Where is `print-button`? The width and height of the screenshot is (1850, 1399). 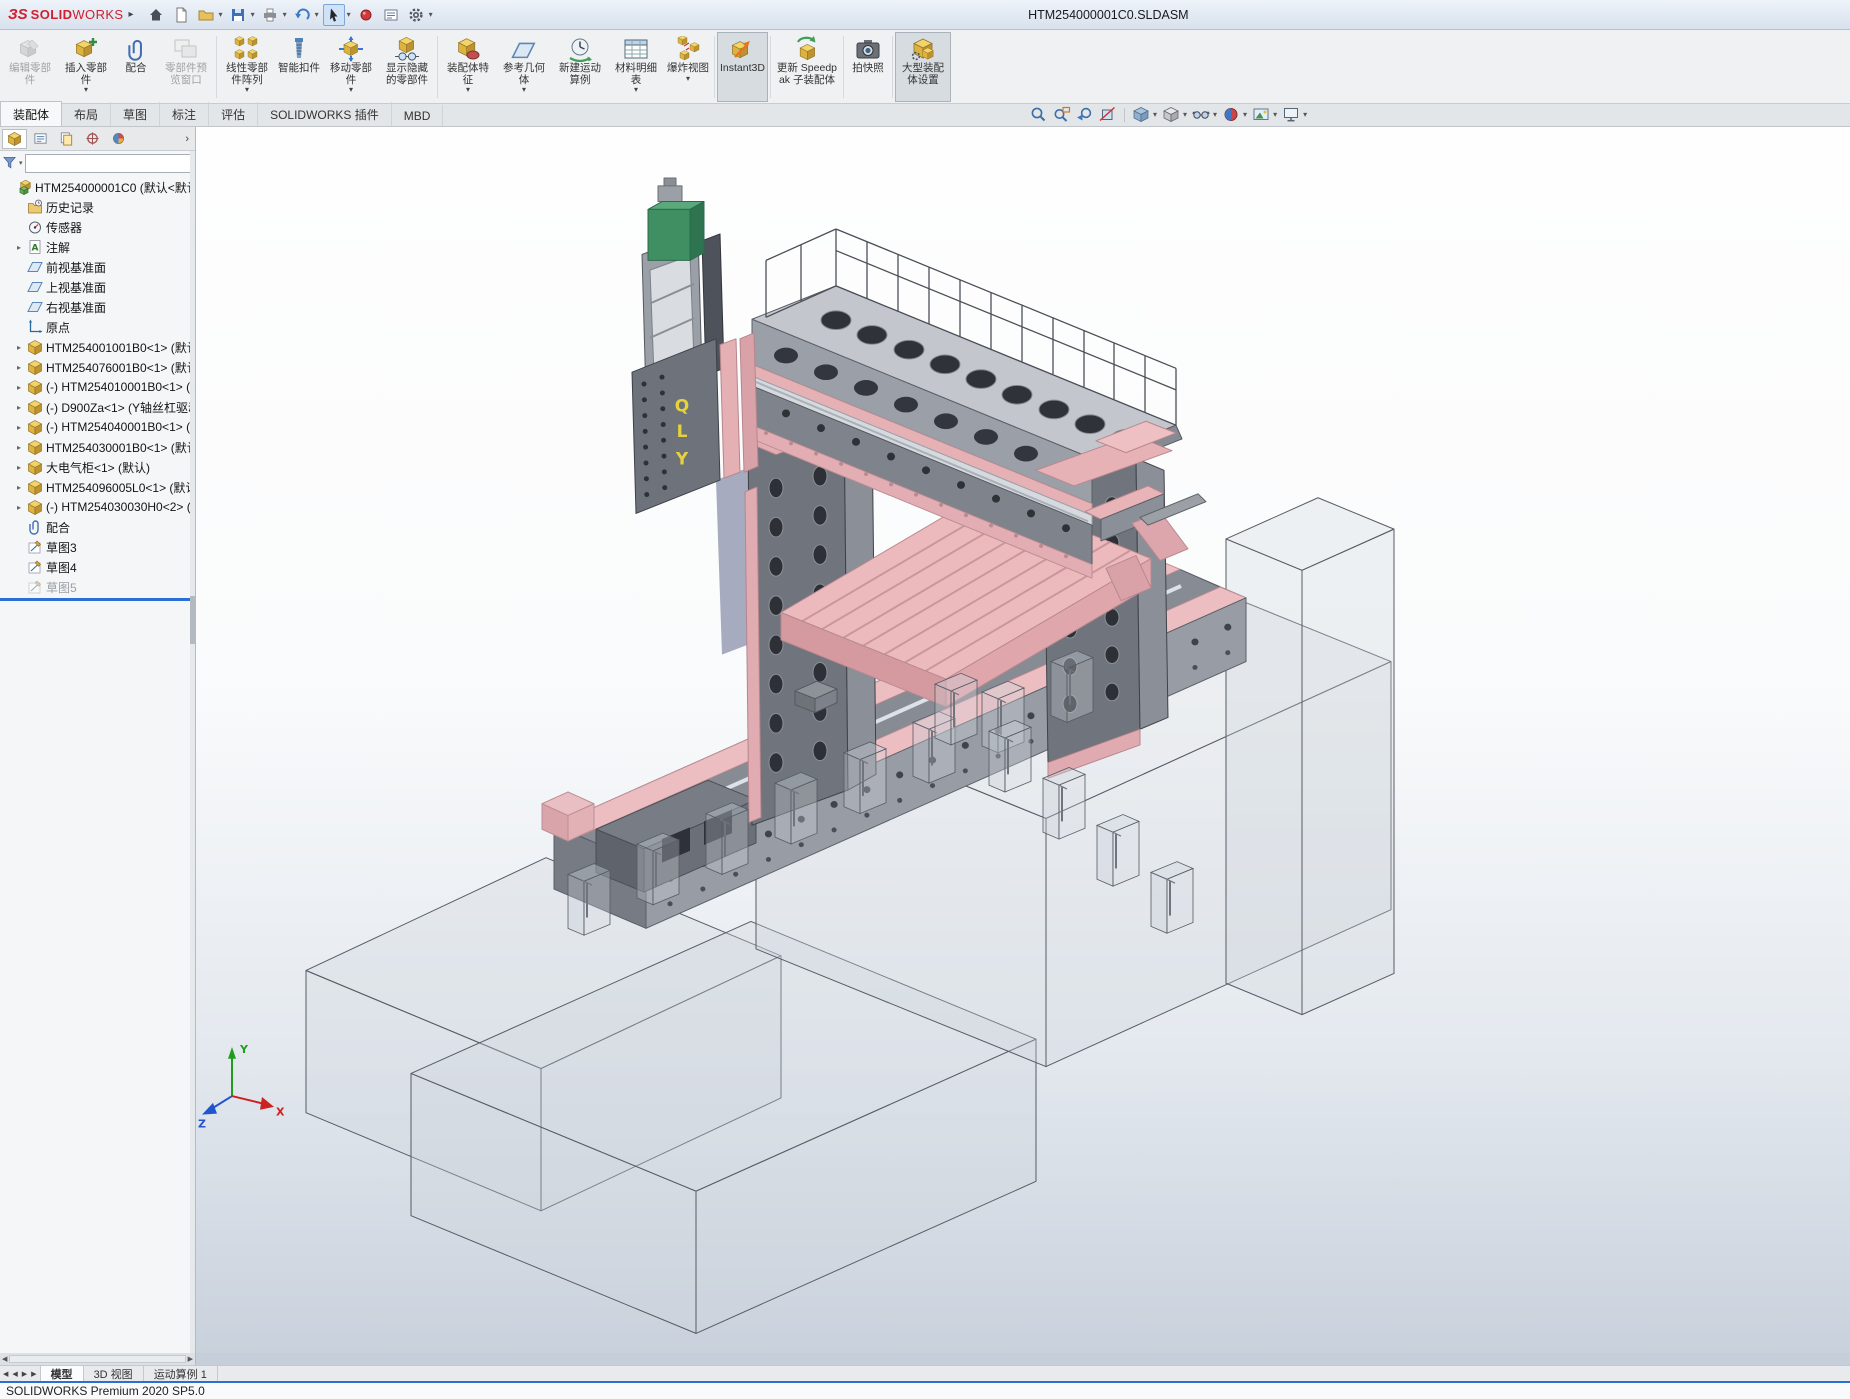 print-button is located at coordinates (270, 15).